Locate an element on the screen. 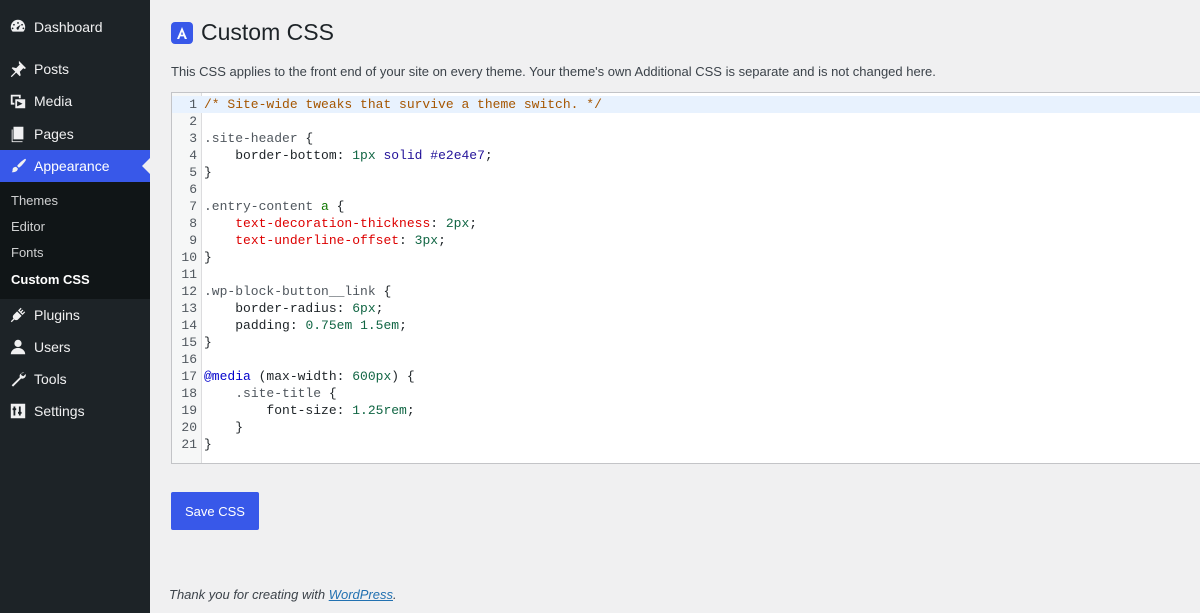 This screenshot has height=613, width=1200. code-line: 16 is located at coordinates (686, 359).